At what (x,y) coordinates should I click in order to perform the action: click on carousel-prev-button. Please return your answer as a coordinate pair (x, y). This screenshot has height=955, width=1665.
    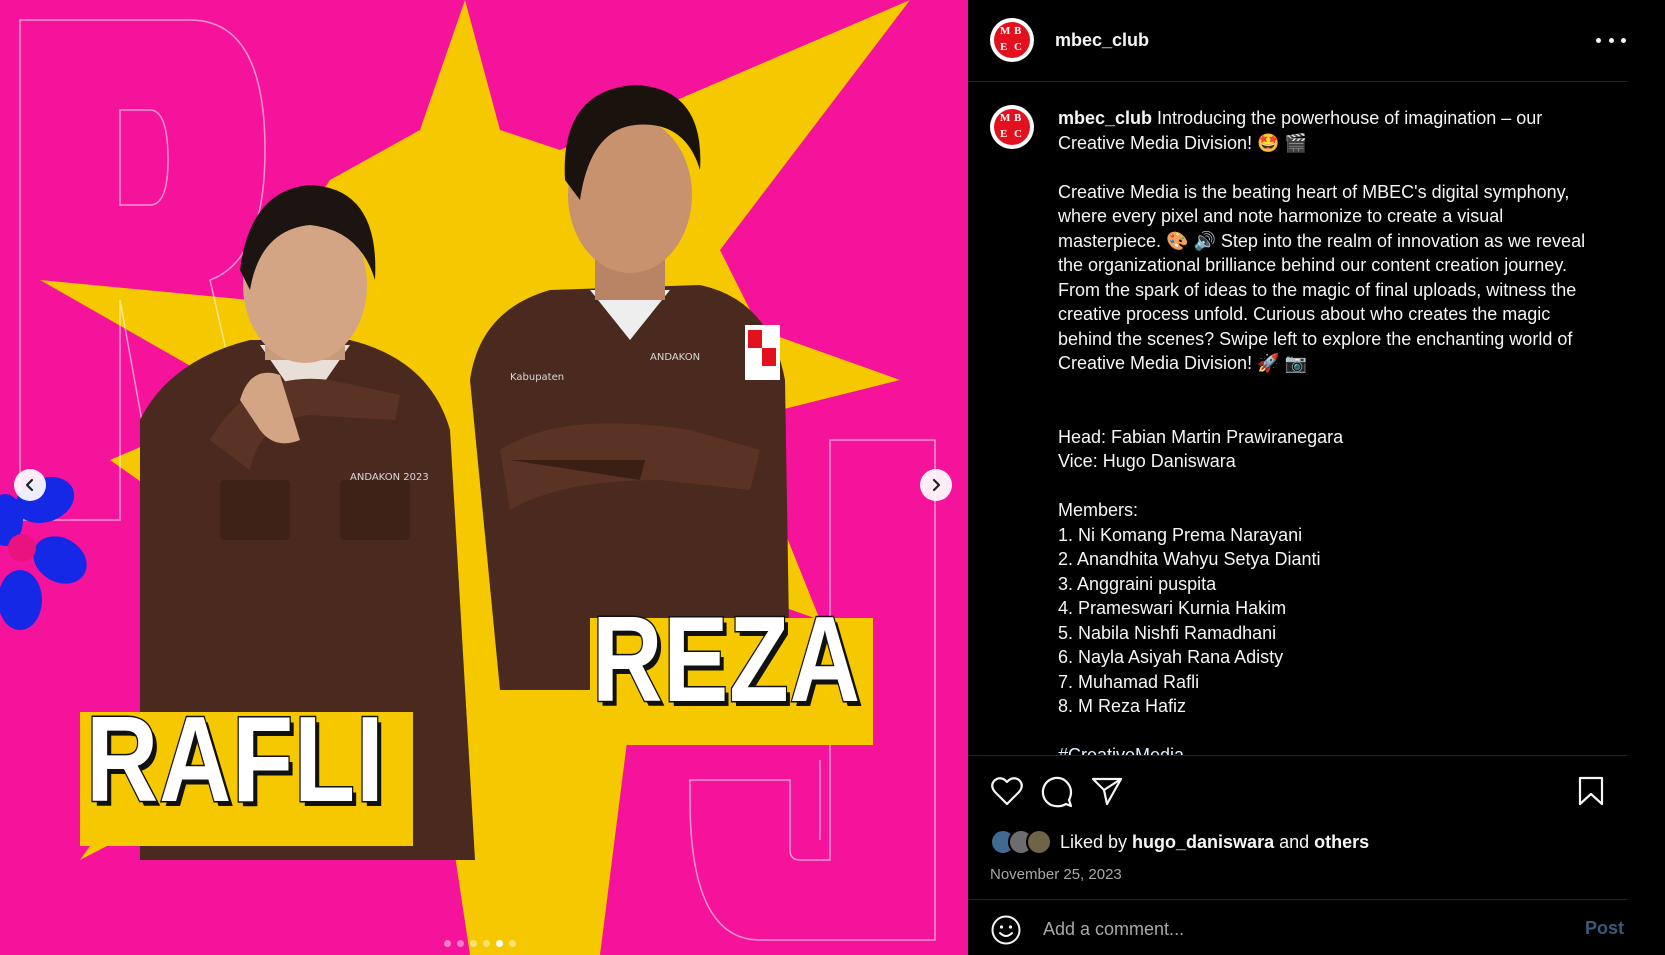
    Looking at the image, I should click on (30, 485).